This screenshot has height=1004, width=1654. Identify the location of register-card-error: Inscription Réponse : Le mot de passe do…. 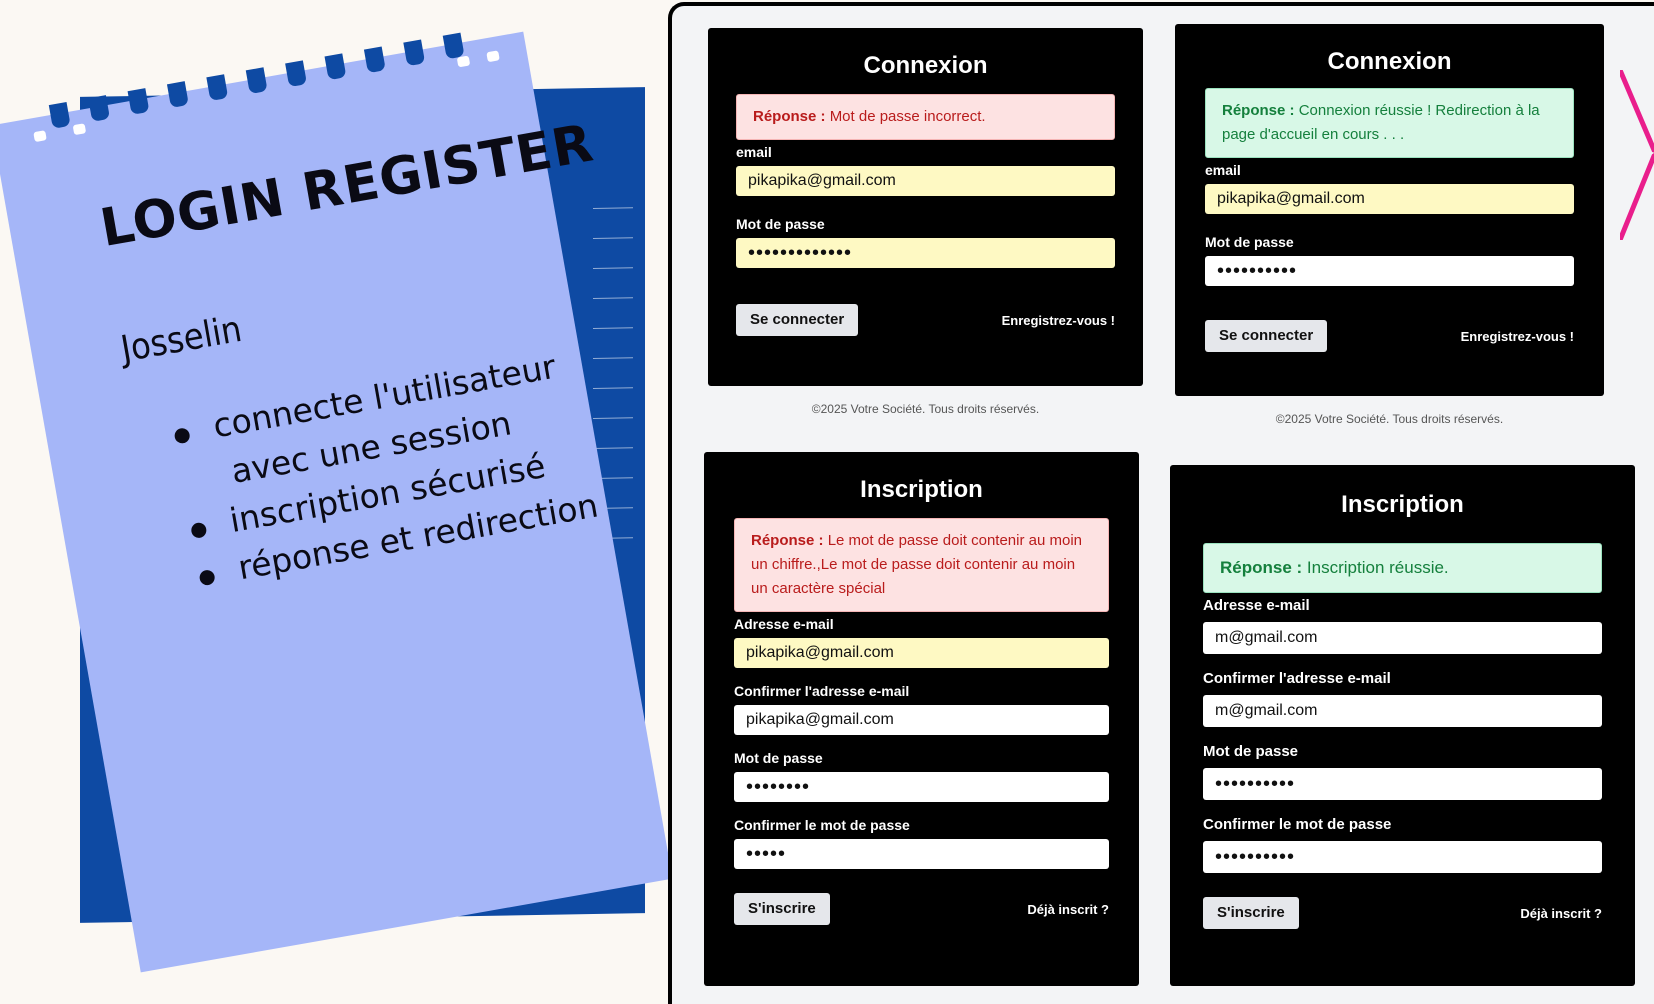
(921, 719).